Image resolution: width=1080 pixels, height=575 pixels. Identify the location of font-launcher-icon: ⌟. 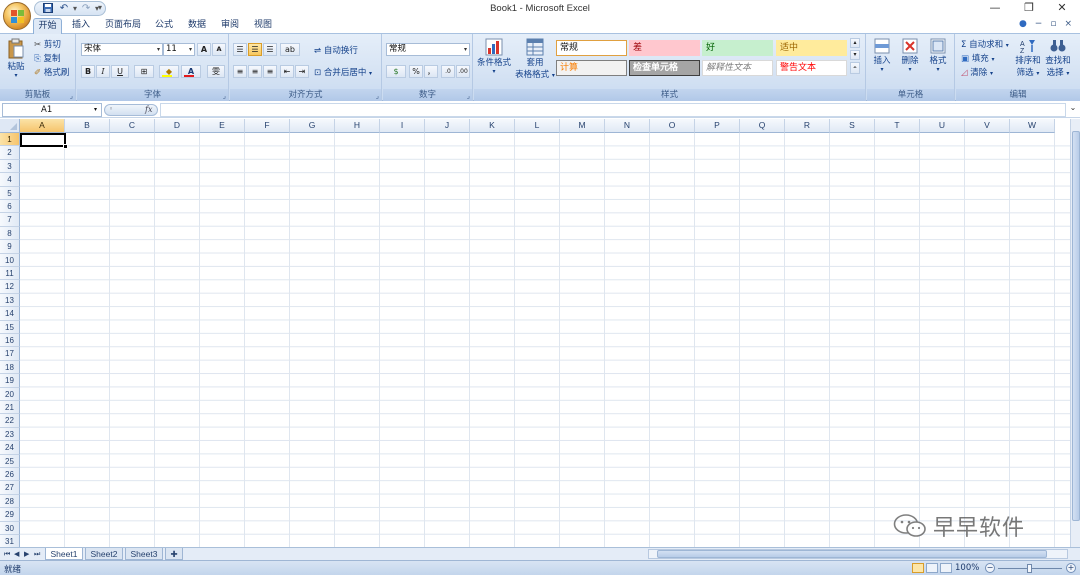
(224, 96).